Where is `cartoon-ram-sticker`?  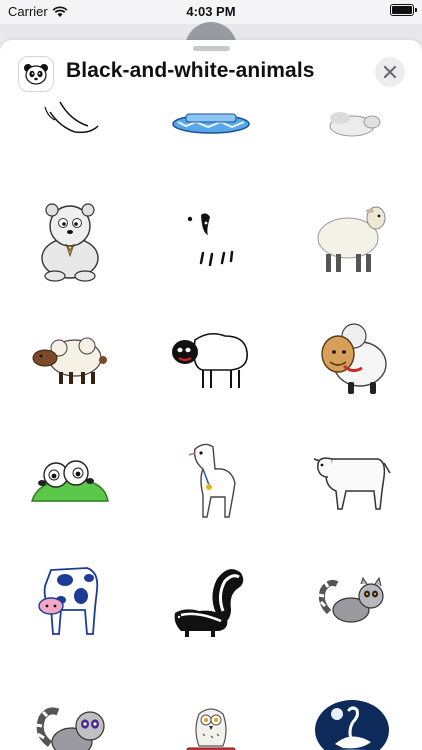
cartoon-ram-sticker is located at coordinates (354, 358).